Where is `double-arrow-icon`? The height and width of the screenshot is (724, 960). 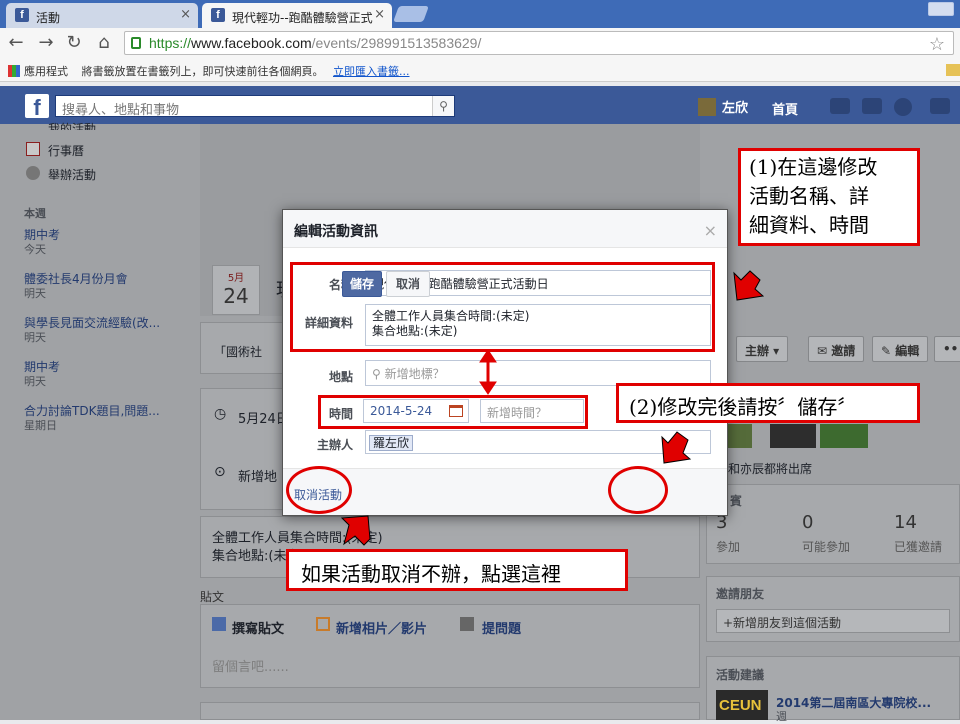
double-arrow-icon is located at coordinates (488, 372).